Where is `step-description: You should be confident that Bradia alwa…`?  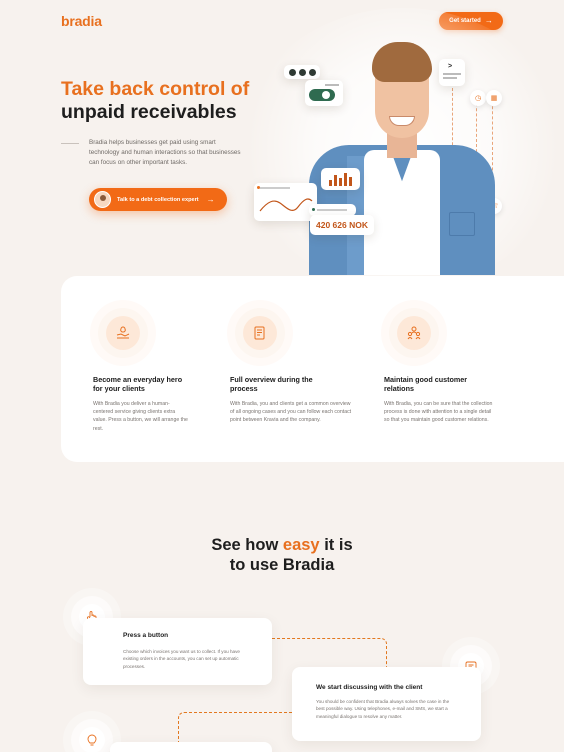 step-description: You should be confident that Bradia alwa… is located at coordinates (383, 709).